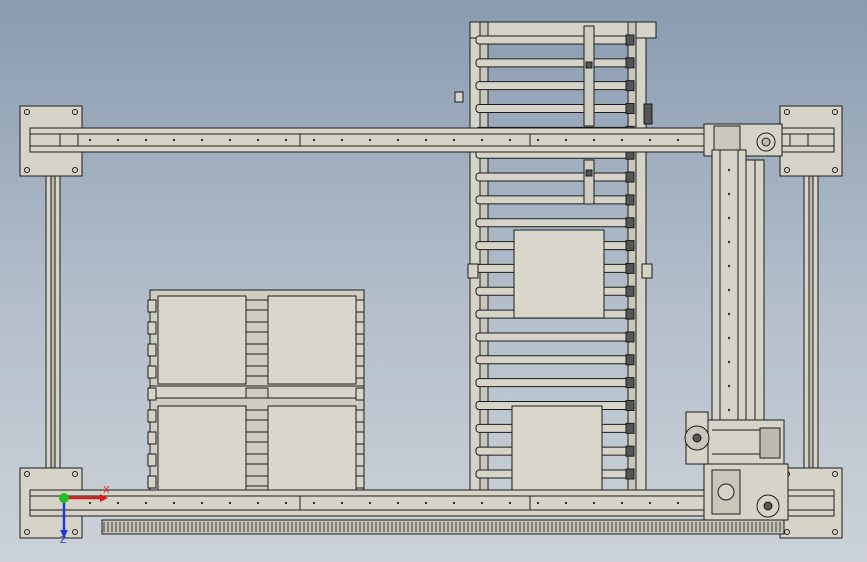 The height and width of the screenshot is (562, 867). I want to click on conveyor-sensor, so click(648, 114).